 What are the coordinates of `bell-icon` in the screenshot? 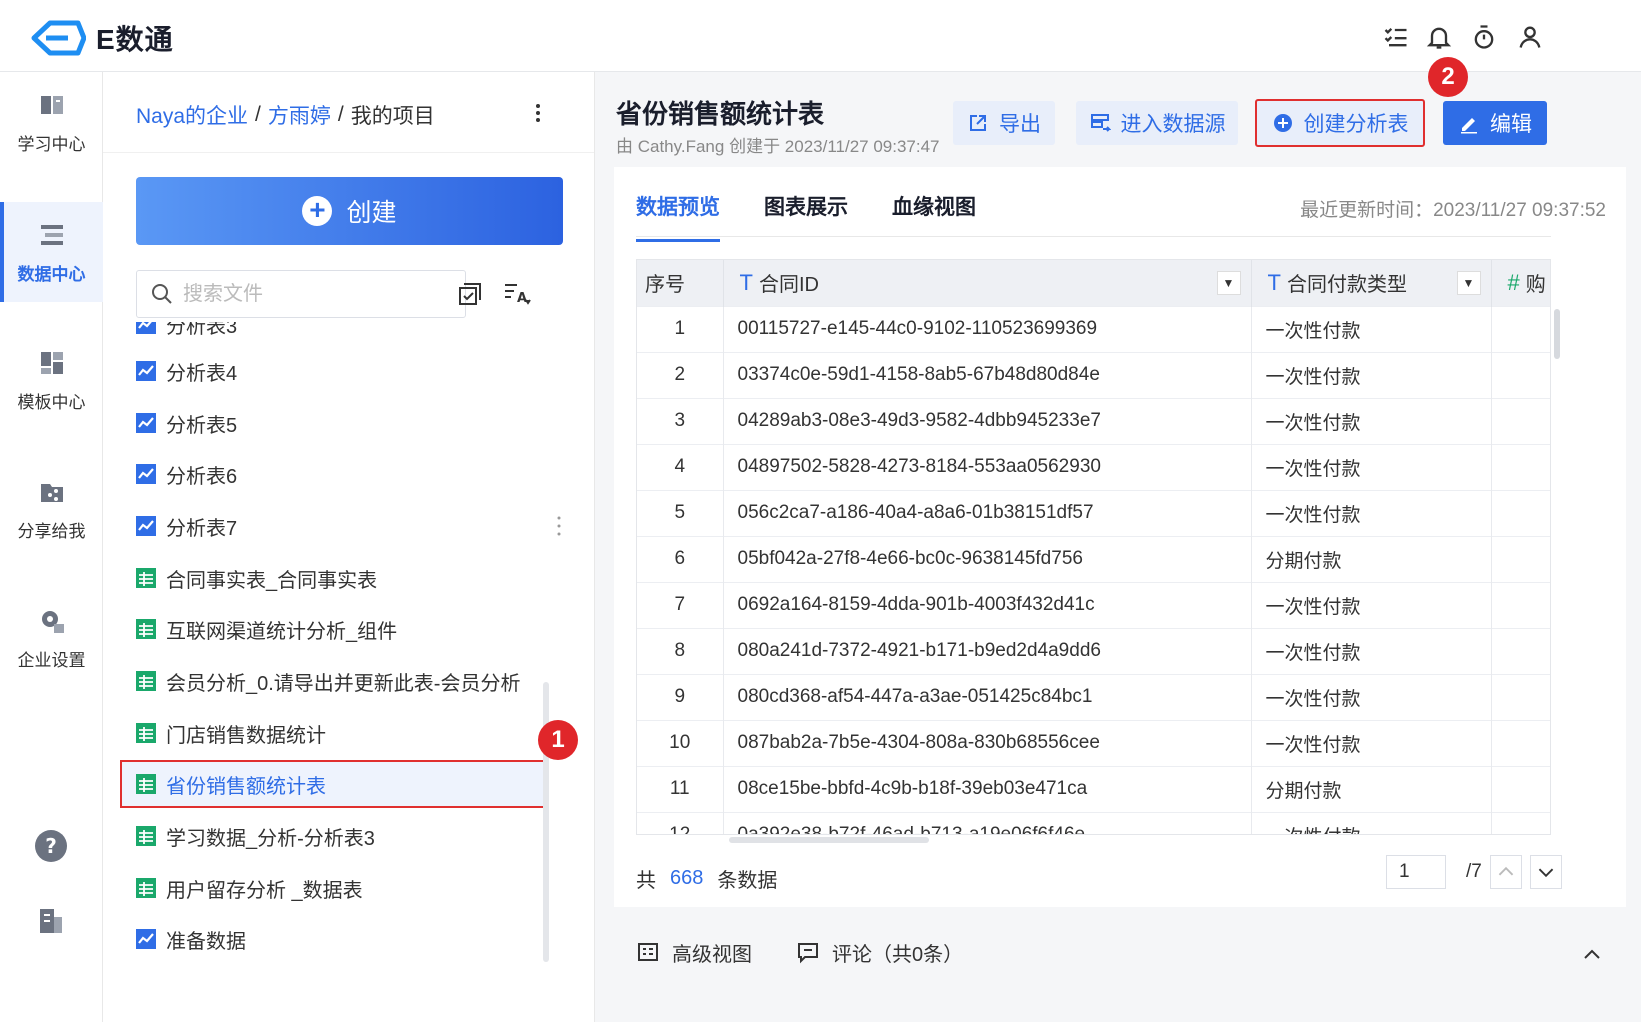 It's located at (1439, 37).